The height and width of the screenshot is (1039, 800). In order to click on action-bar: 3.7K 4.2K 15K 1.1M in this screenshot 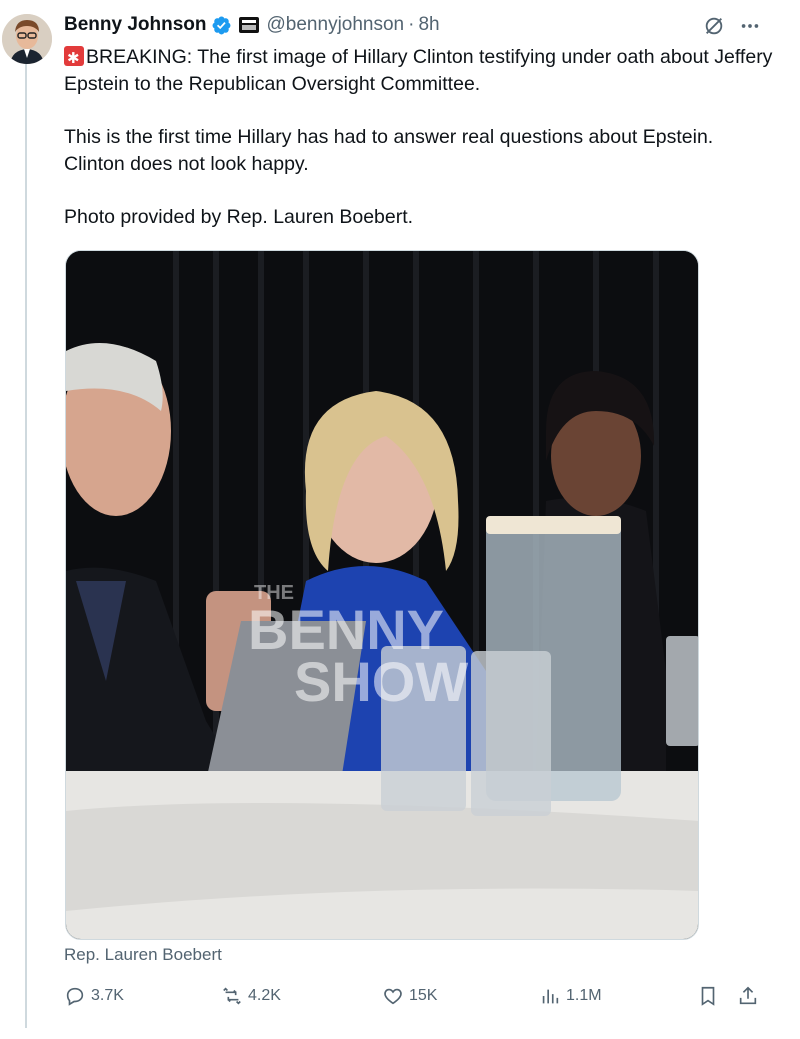, I will do `click(414, 998)`.